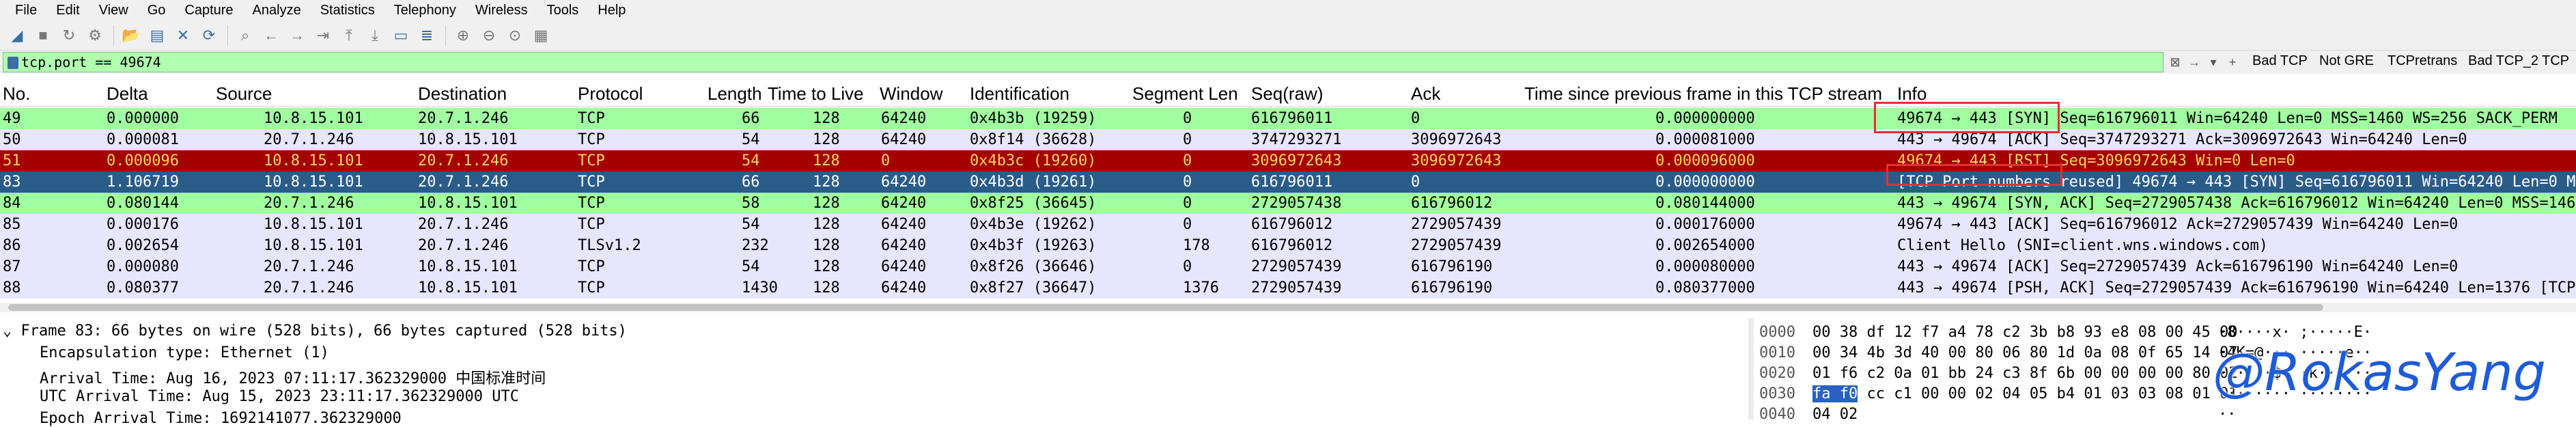 The image size is (2576, 427). What do you see at coordinates (1751, 369) in the screenshot?
I see `pane-splitter` at bounding box center [1751, 369].